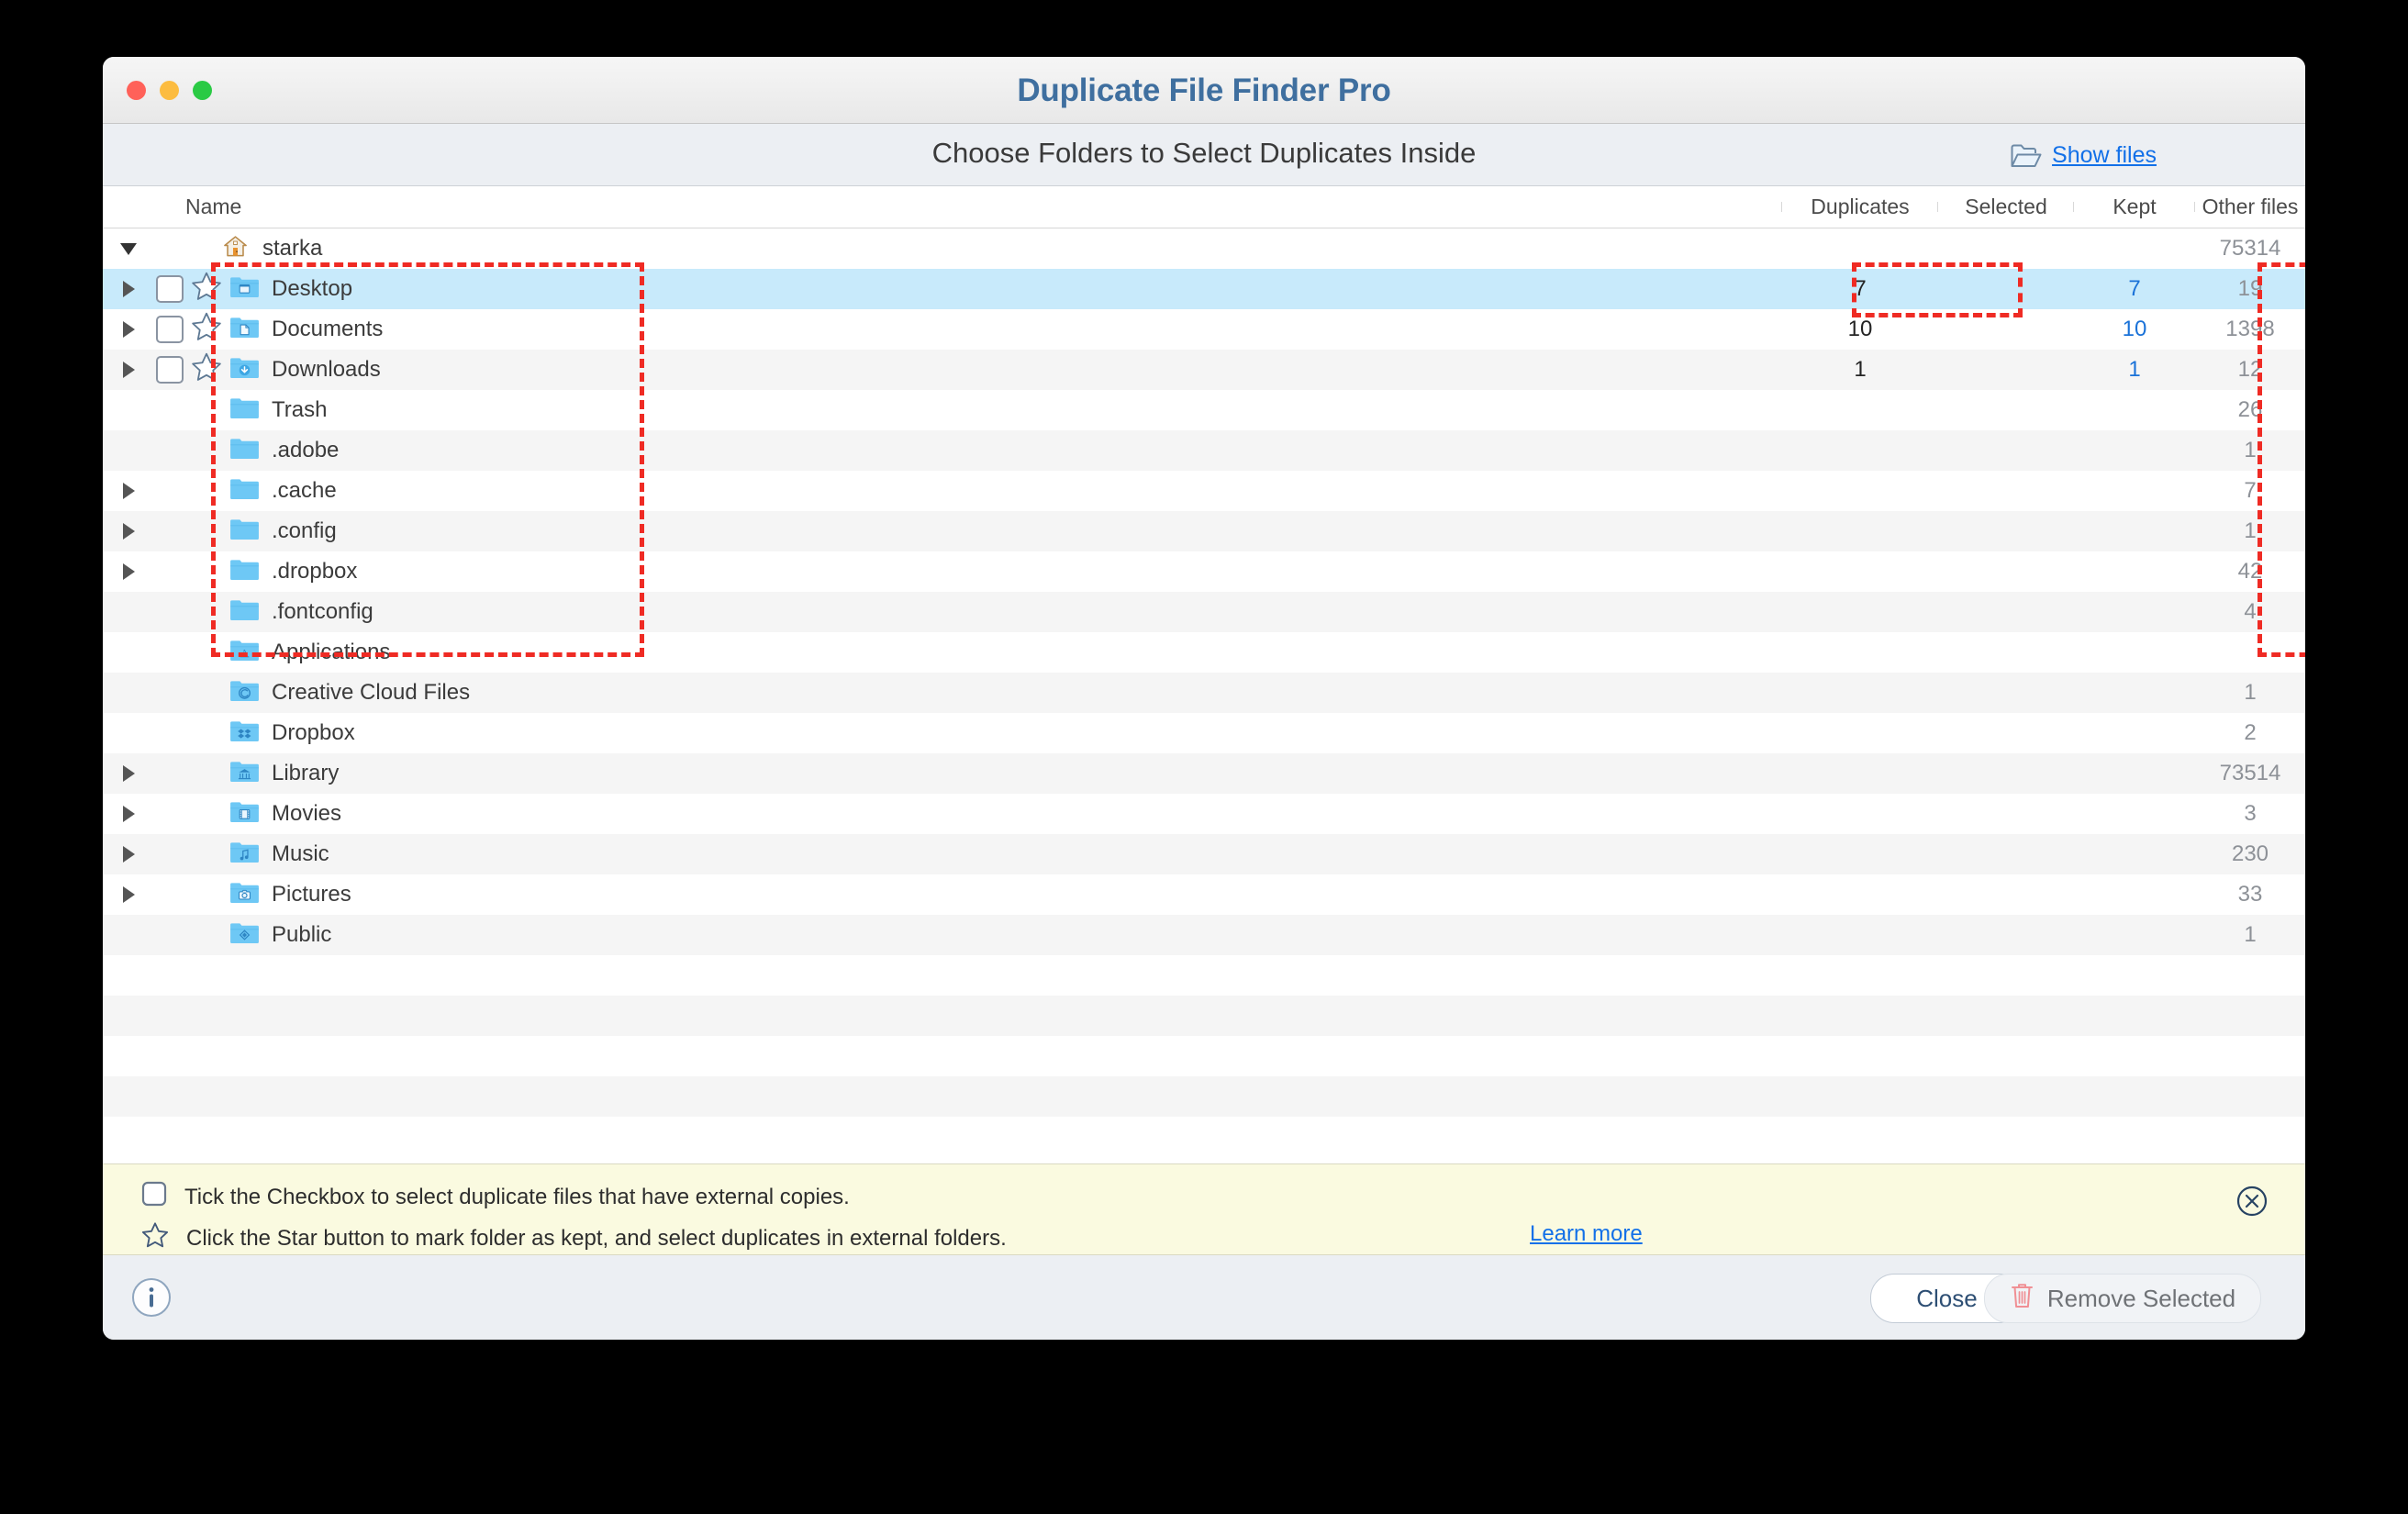  I want to click on column-header-name: Name, so click(942, 207).